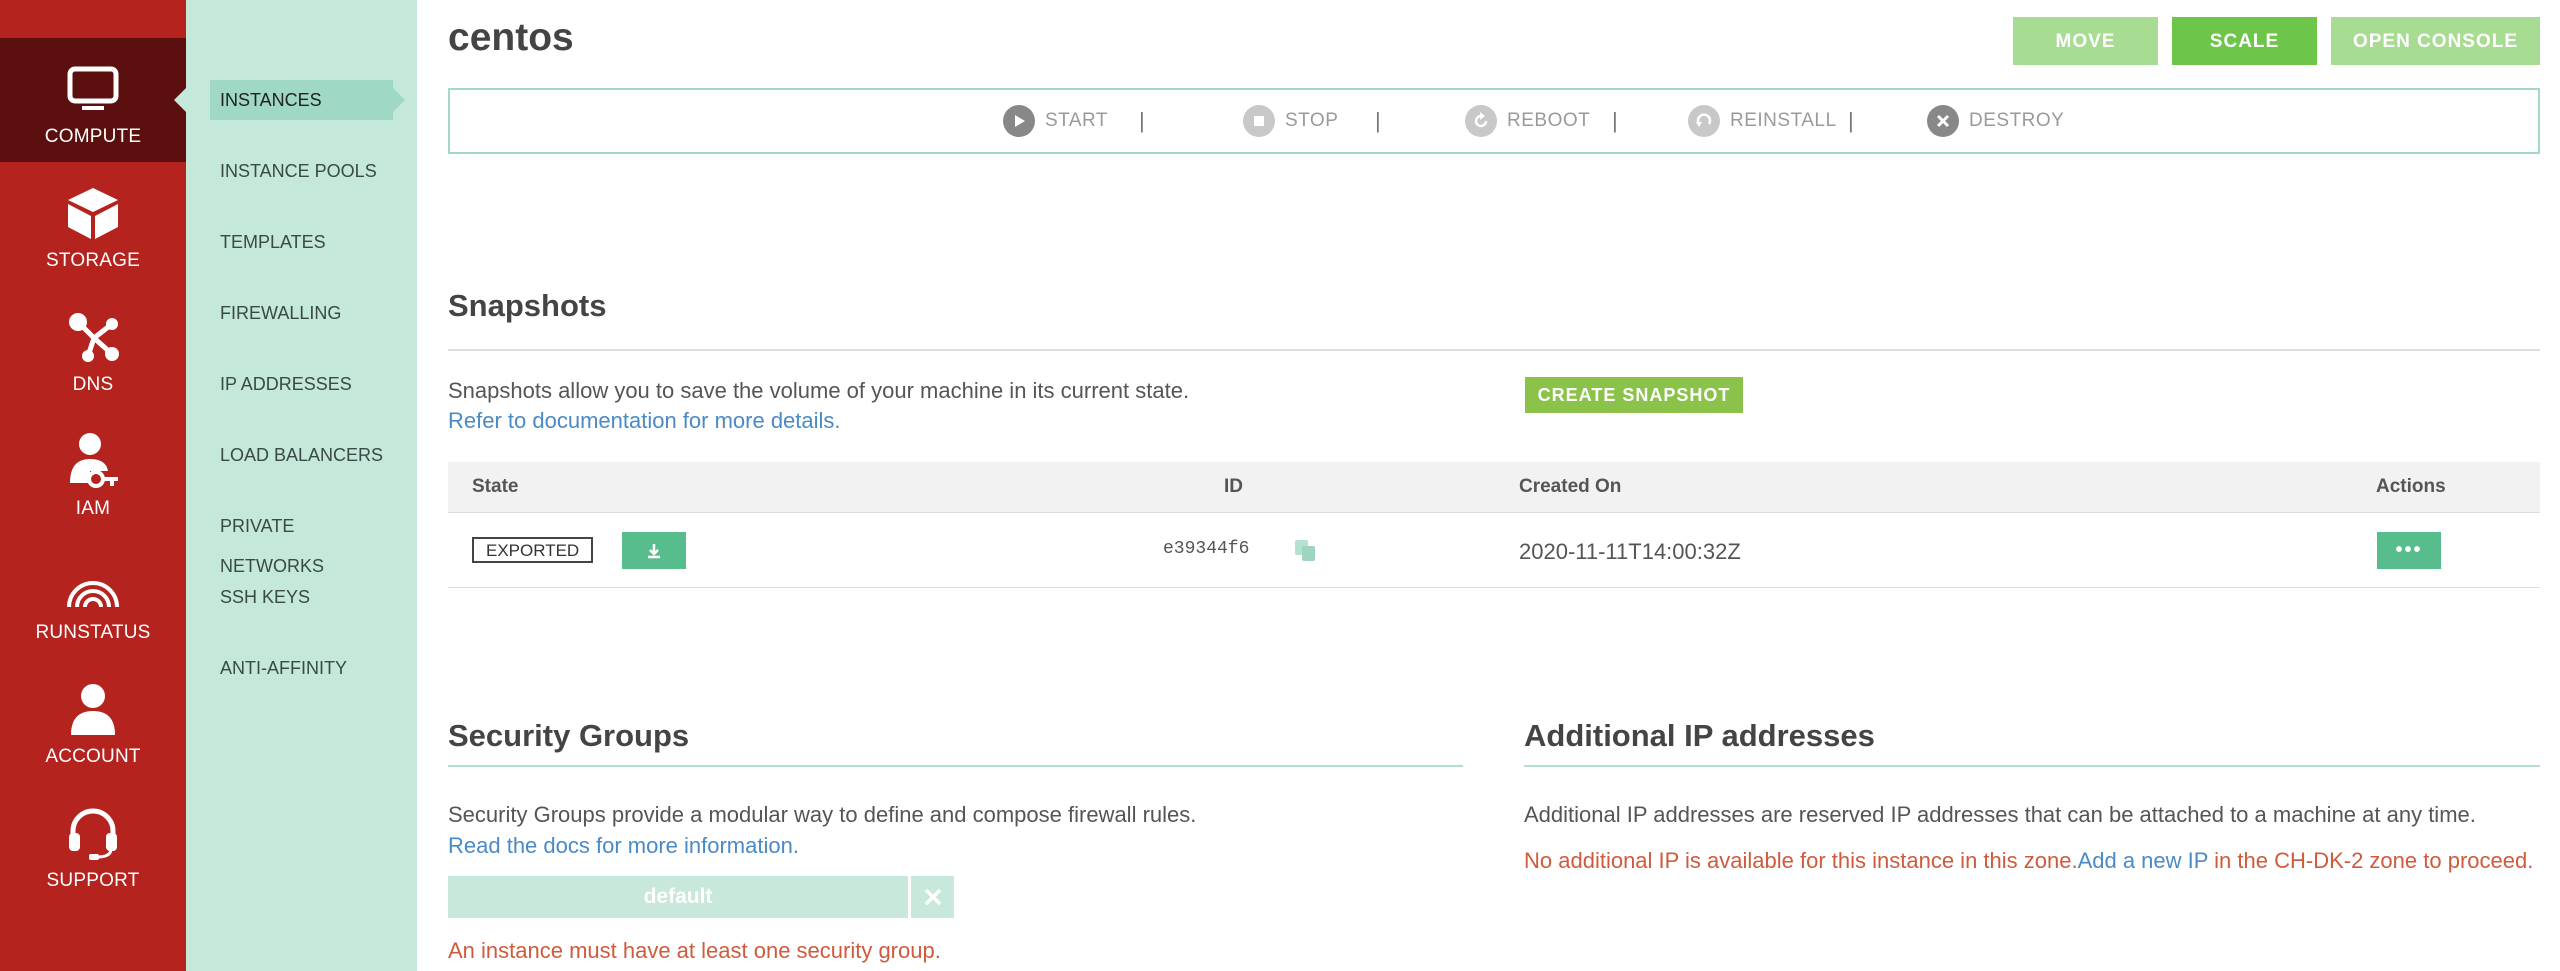 The width and height of the screenshot is (2560, 971). I want to click on reboot-label: REBOOT, so click(1549, 120).